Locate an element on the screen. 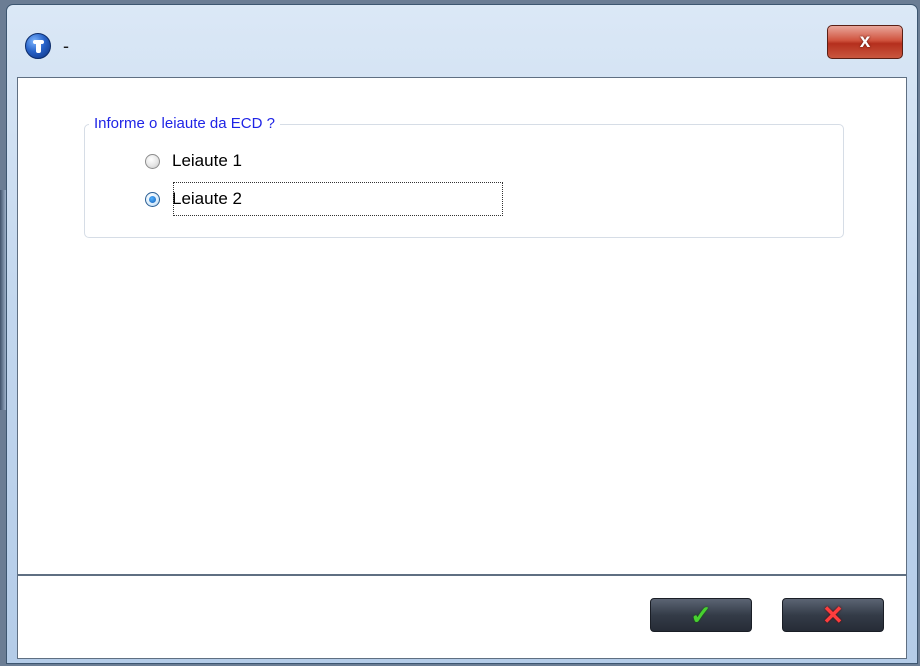 The image size is (920, 666). option-leiaute-2: Leiaute 2 is located at coordinates (193, 199).